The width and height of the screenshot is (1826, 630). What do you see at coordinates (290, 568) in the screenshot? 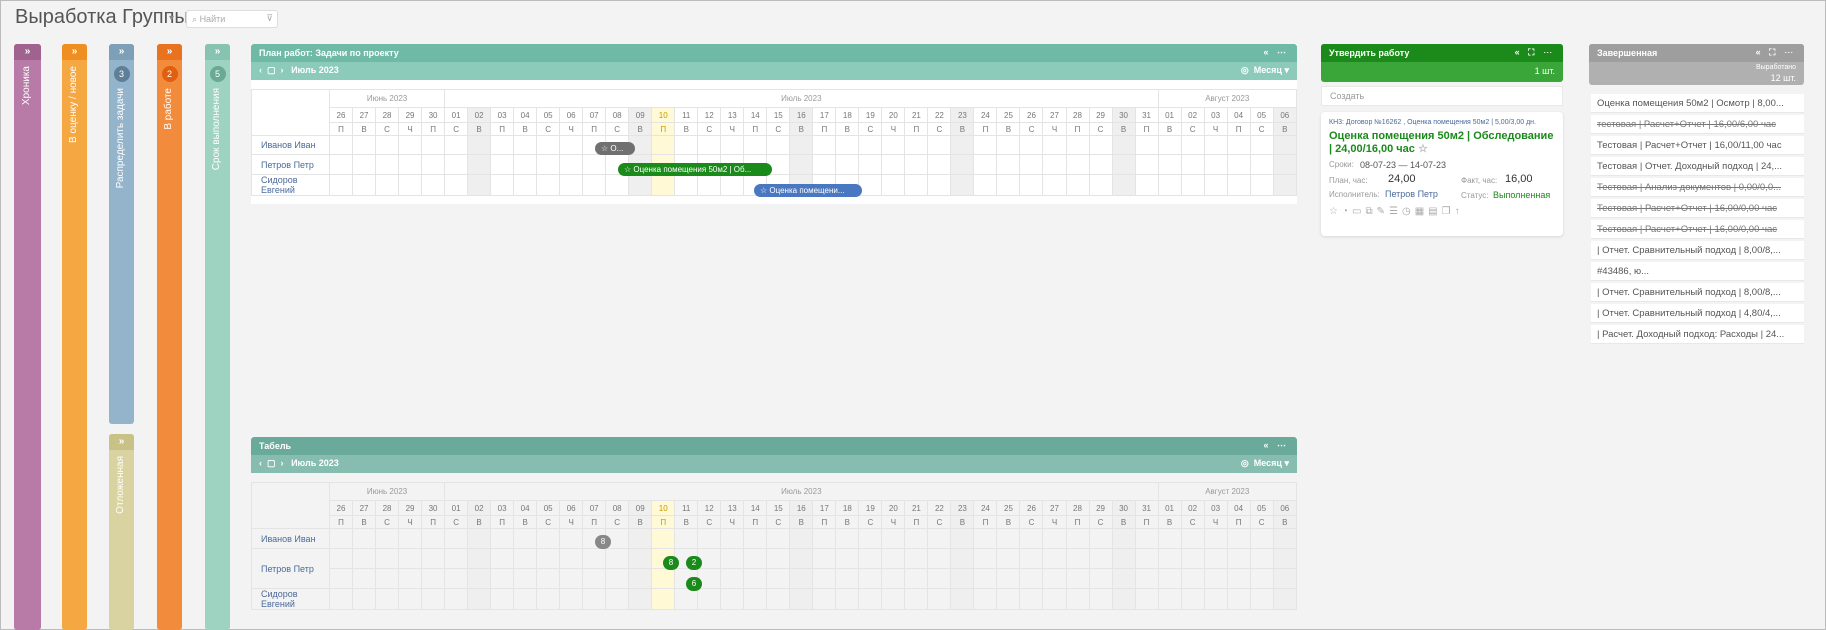
I see `employee-name: Петров Петр` at bounding box center [290, 568].